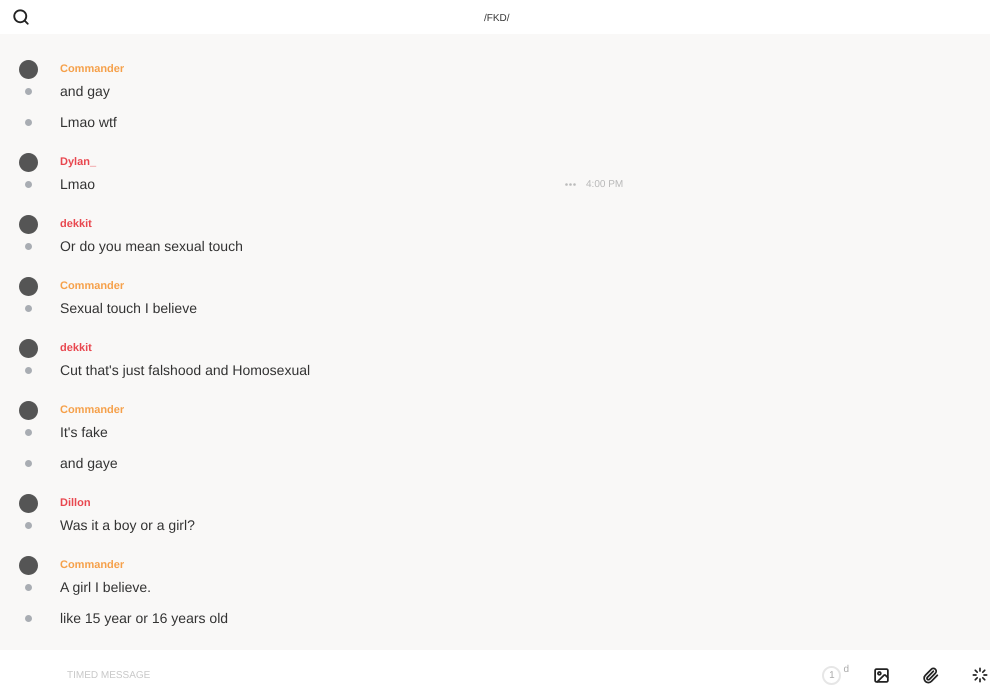 Image resolution: width=990 pixels, height=700 pixels. I want to click on image-icon, so click(881, 675).